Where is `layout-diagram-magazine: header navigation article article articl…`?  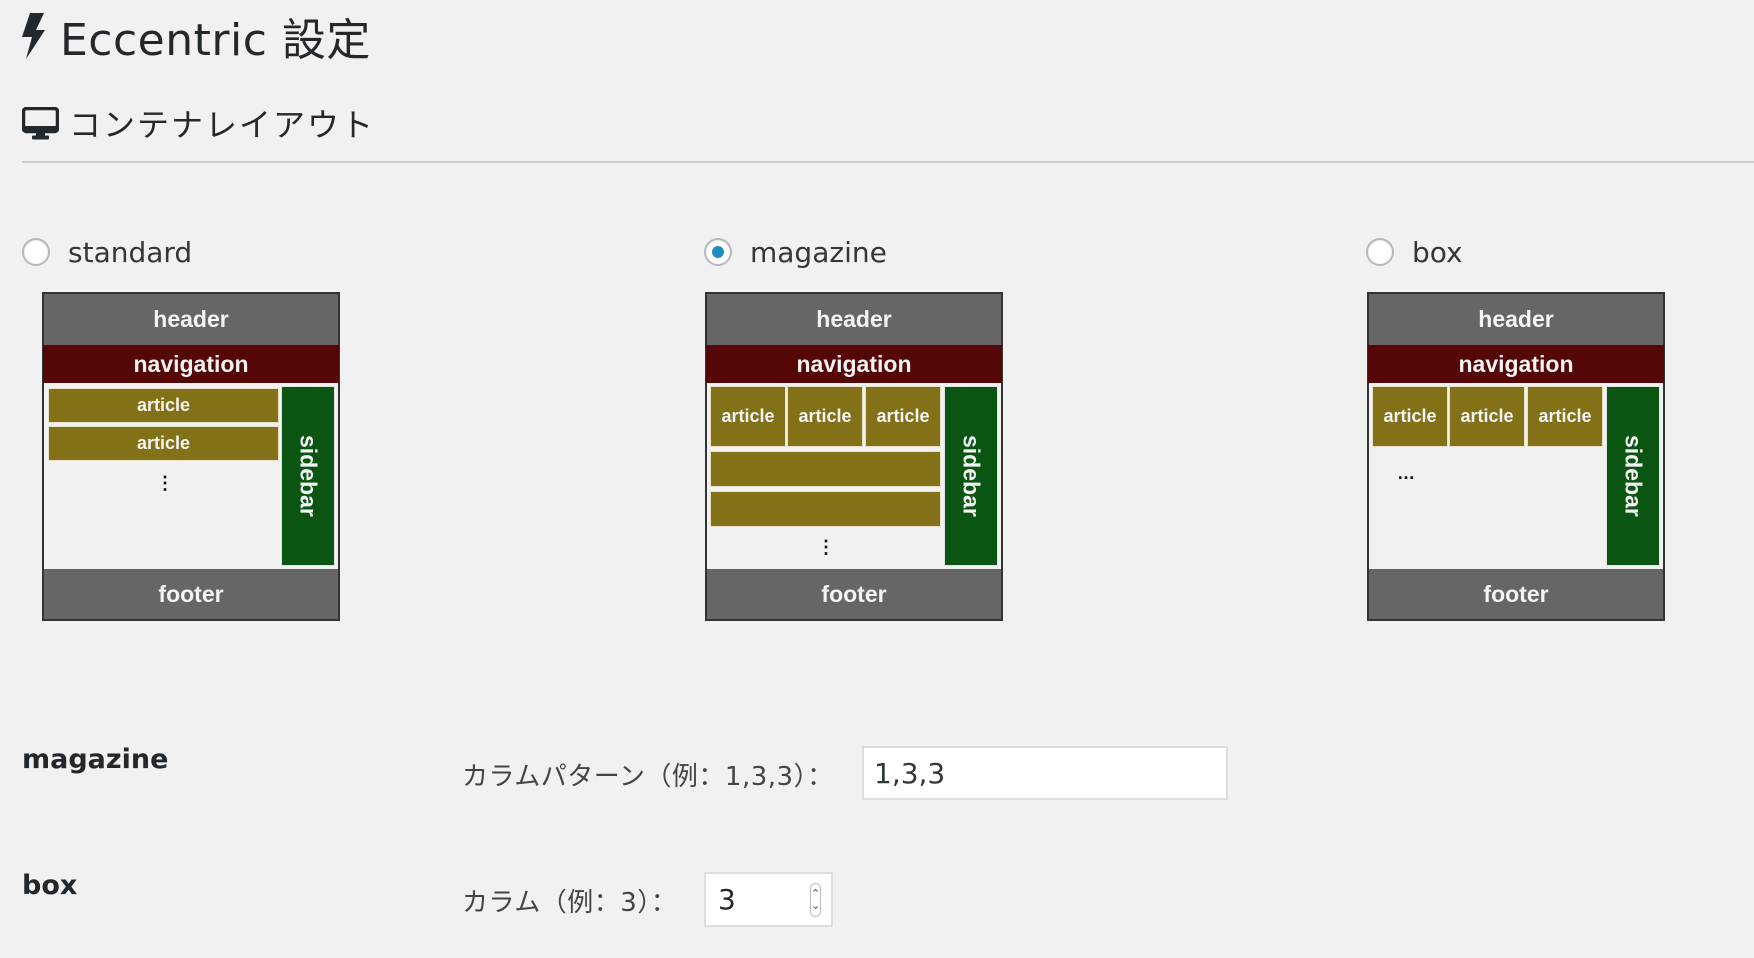 layout-diagram-magazine: header navigation article article articl… is located at coordinates (854, 456).